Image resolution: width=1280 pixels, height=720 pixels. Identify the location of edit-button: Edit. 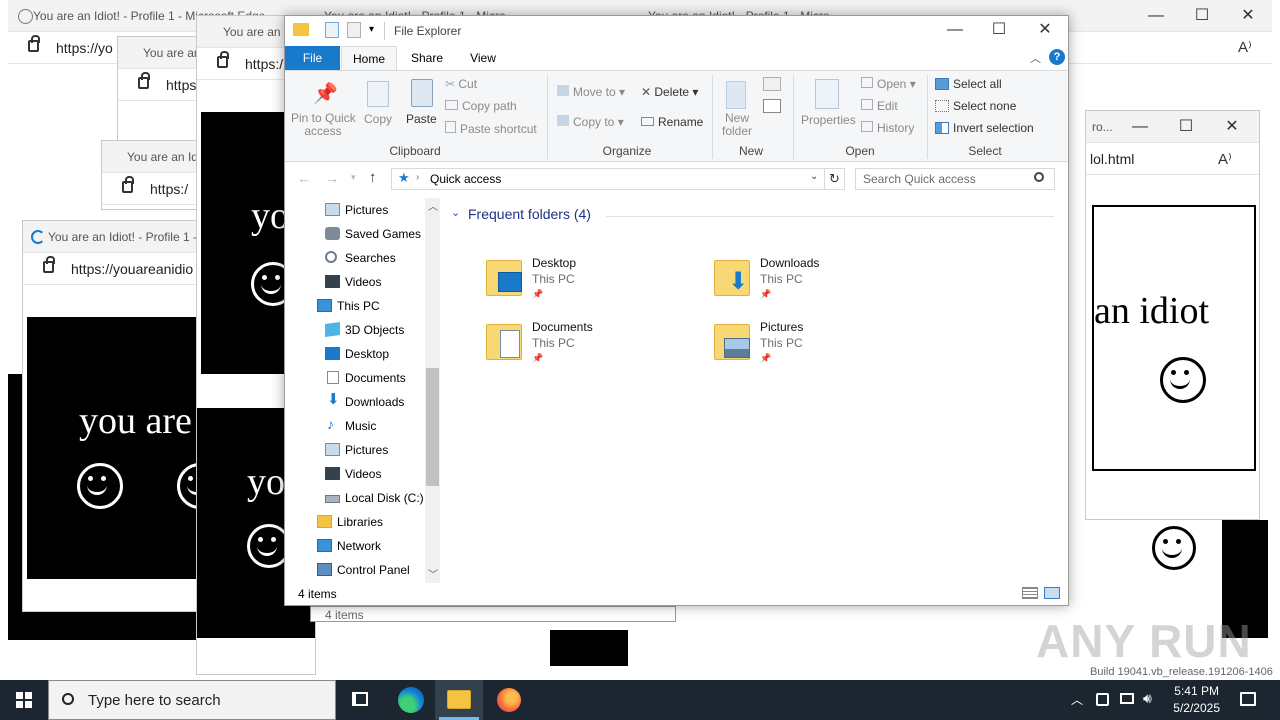
(879, 106).